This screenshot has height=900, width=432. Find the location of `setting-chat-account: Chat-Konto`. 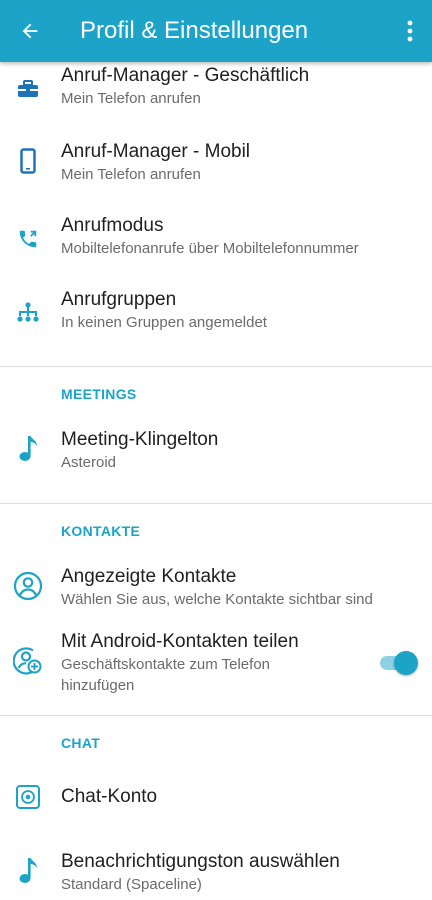

setting-chat-account: Chat-Konto is located at coordinates (216, 797).